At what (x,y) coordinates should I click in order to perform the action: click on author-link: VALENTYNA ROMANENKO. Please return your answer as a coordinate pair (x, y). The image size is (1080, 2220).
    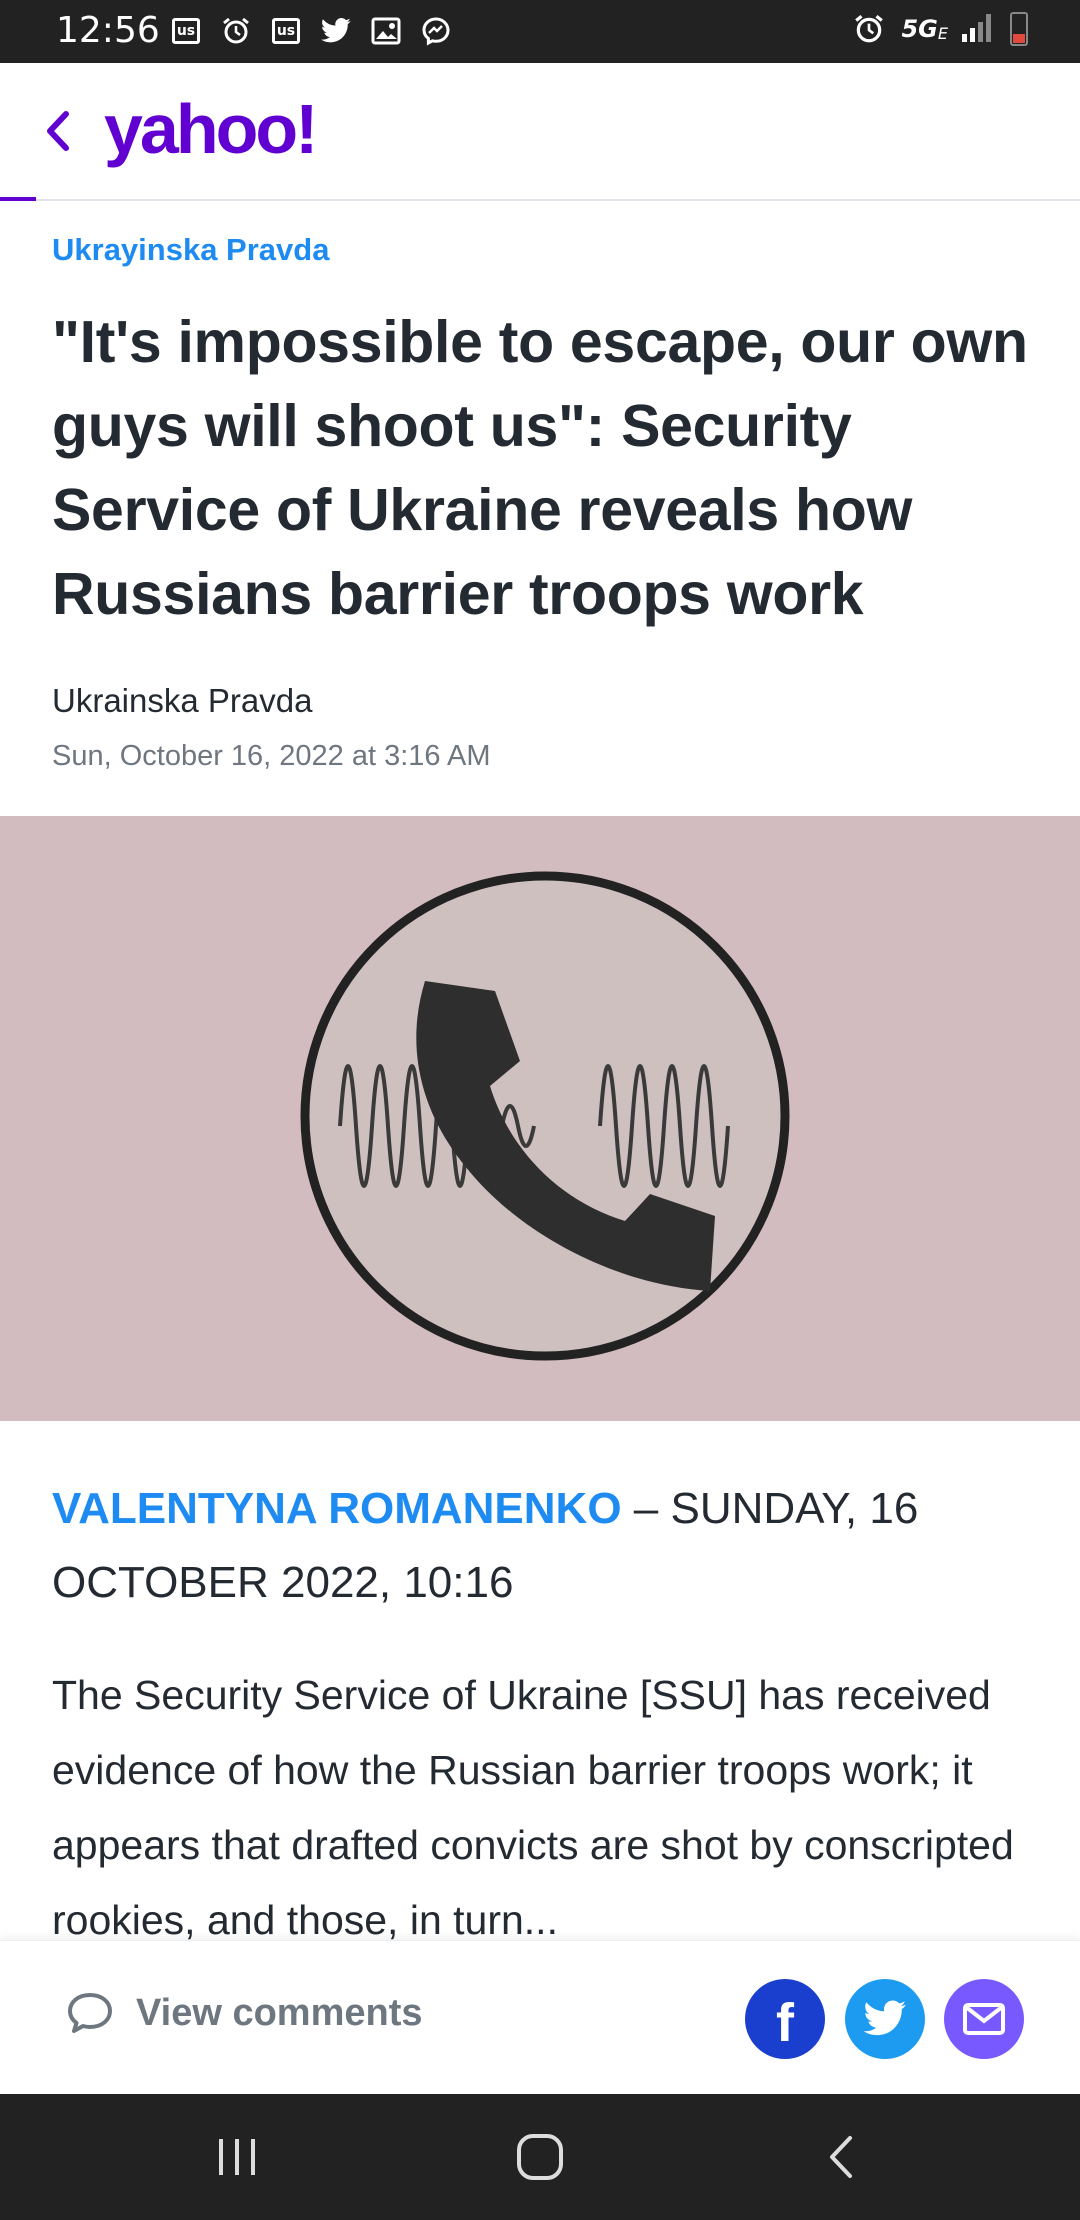
    Looking at the image, I should click on (337, 1508).